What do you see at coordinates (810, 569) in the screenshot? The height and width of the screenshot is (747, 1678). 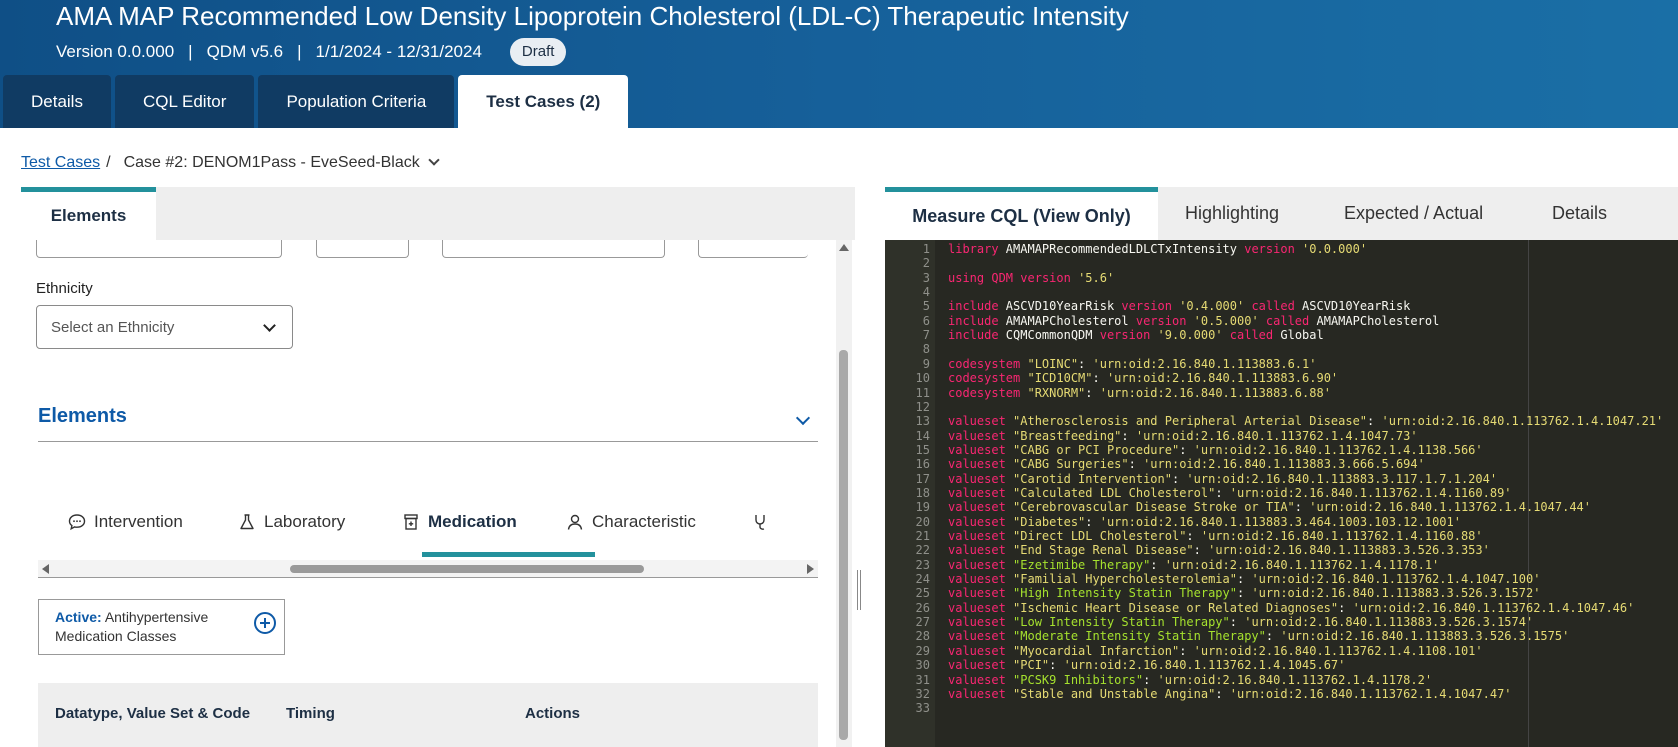 I see `scroll-right-arrow-icon` at bounding box center [810, 569].